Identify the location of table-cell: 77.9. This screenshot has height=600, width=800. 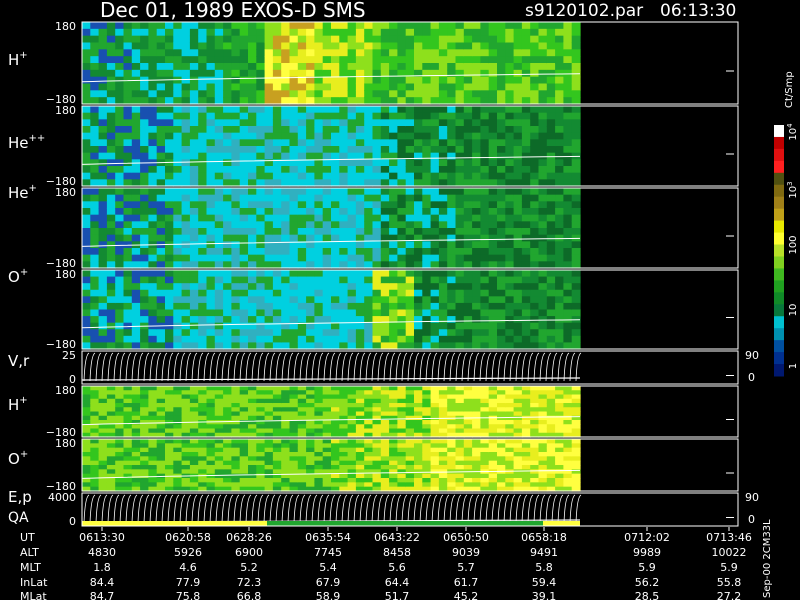
(188, 582).